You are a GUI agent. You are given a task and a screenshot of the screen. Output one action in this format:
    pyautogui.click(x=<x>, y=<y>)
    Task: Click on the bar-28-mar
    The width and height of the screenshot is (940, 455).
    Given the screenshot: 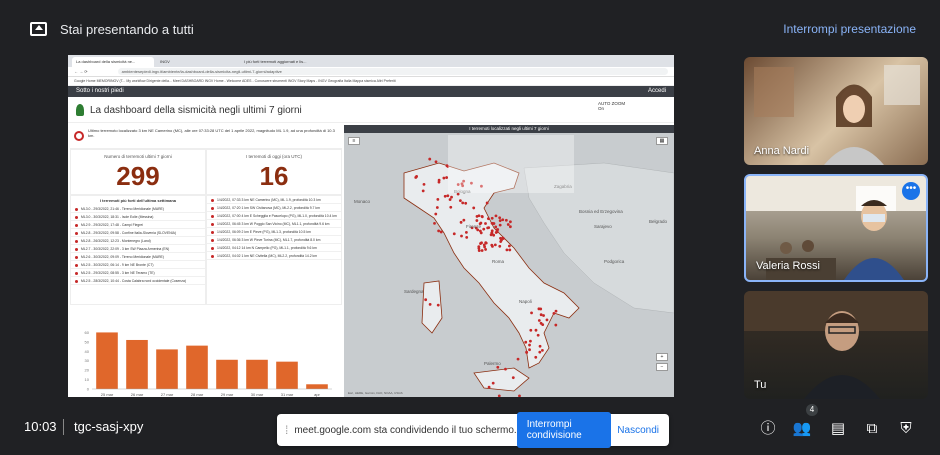 What is the action you would take?
    pyautogui.click(x=197, y=367)
    